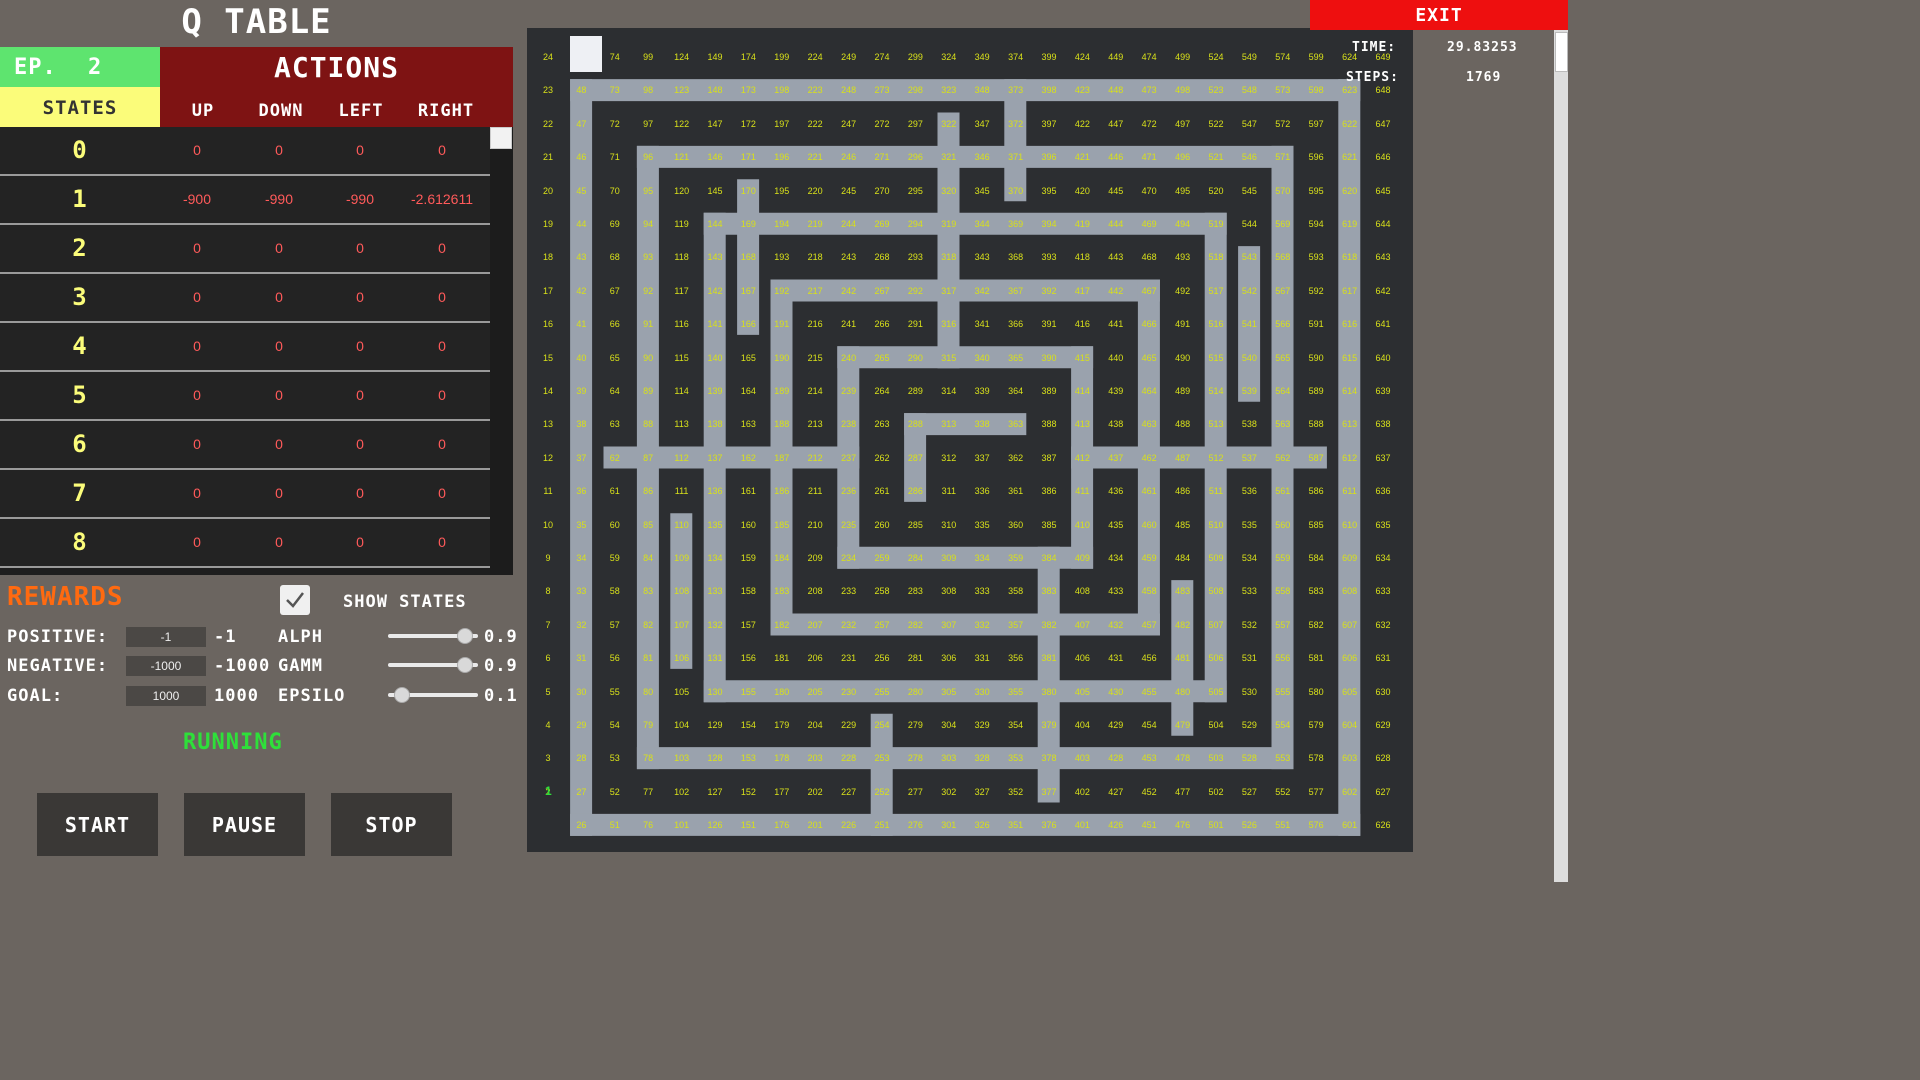 The width and height of the screenshot is (1920, 1080). I want to click on maze-state-number: 569, so click(1283, 224).